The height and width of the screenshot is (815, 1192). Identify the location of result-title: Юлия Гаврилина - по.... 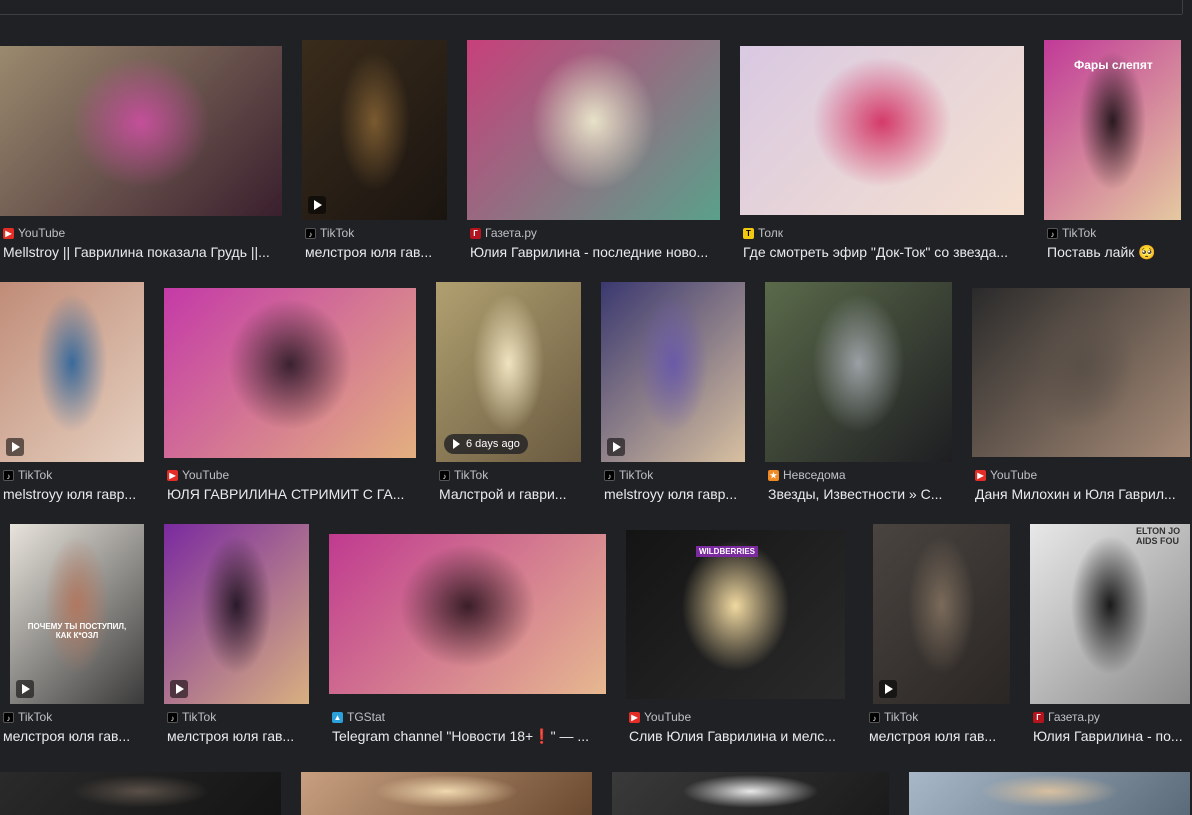
(1110, 736).